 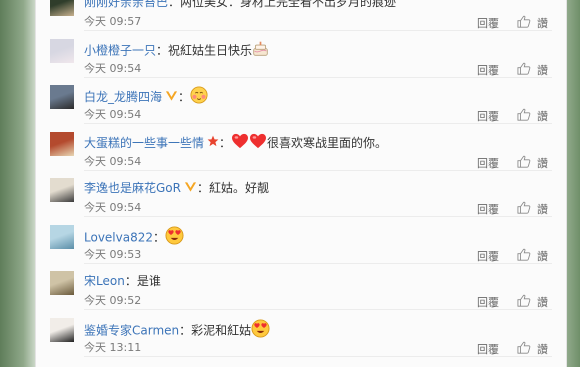 I want to click on comment-line: 刚刚好亲亲苔巴：两位美女：身材上完全看不出岁月的痕迹, so click(x=240, y=5).